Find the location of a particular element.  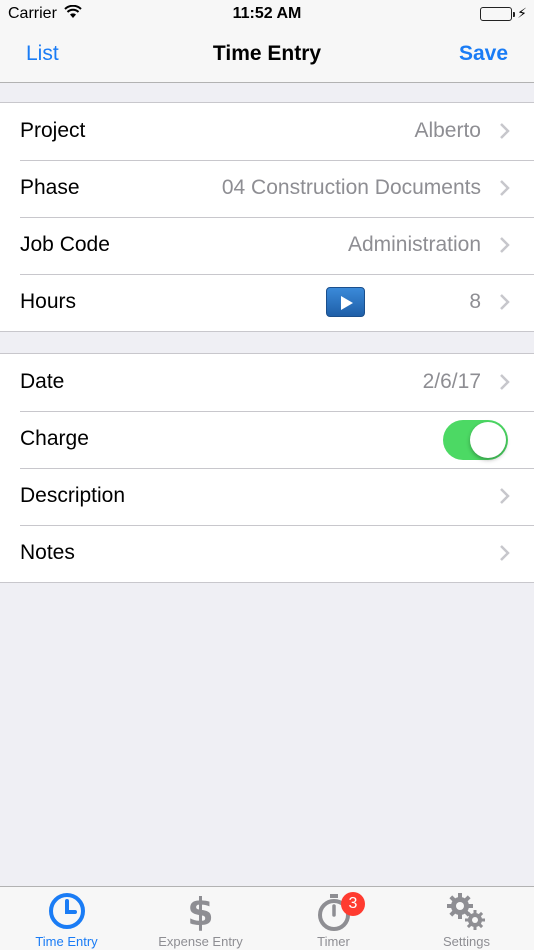

phase-label: Phase is located at coordinates (50, 187).